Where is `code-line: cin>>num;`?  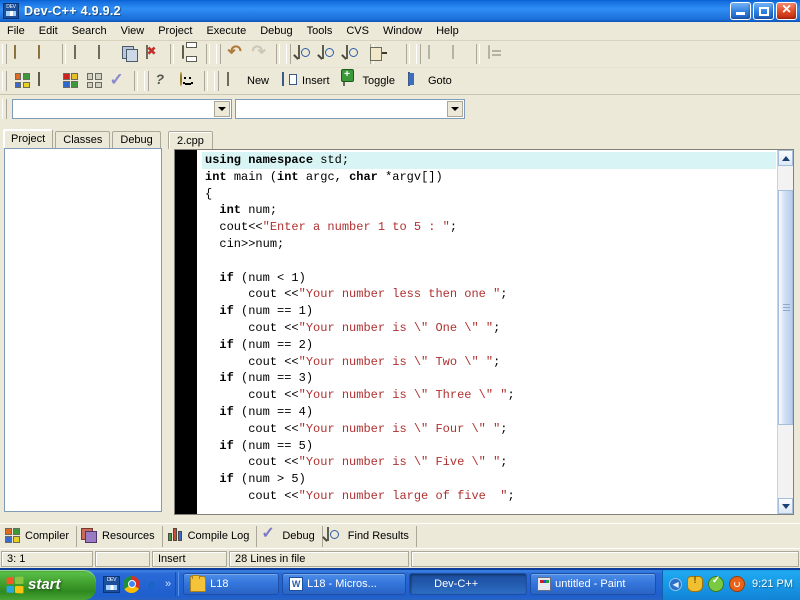
code-line: cin>>num; is located at coordinates (489, 244).